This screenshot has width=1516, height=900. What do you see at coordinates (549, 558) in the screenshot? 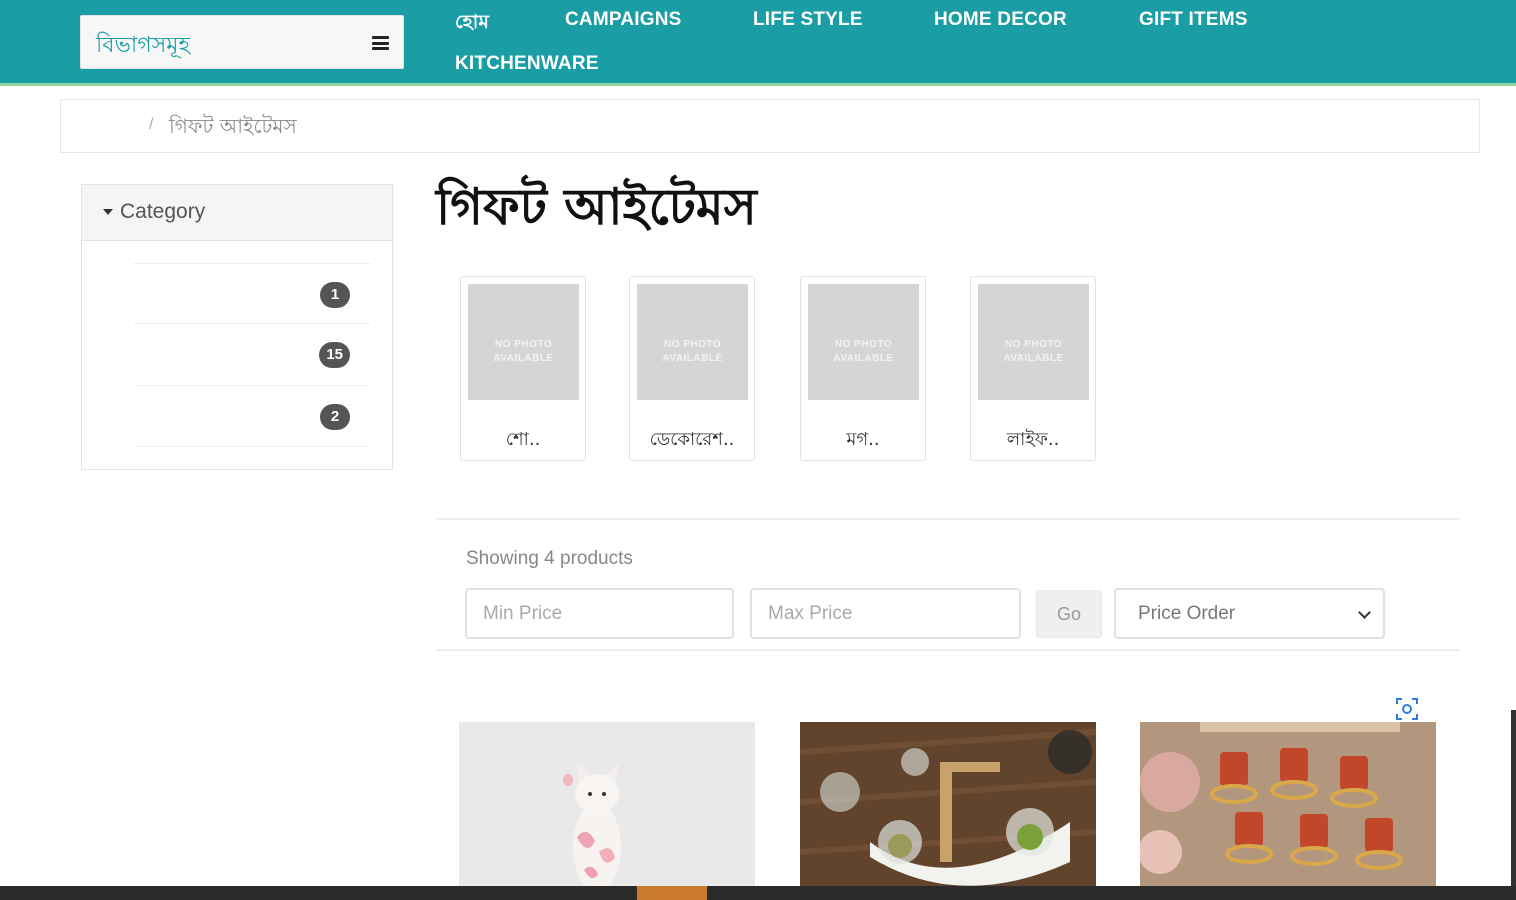
I see `product-count-text: Showing 4 products` at bounding box center [549, 558].